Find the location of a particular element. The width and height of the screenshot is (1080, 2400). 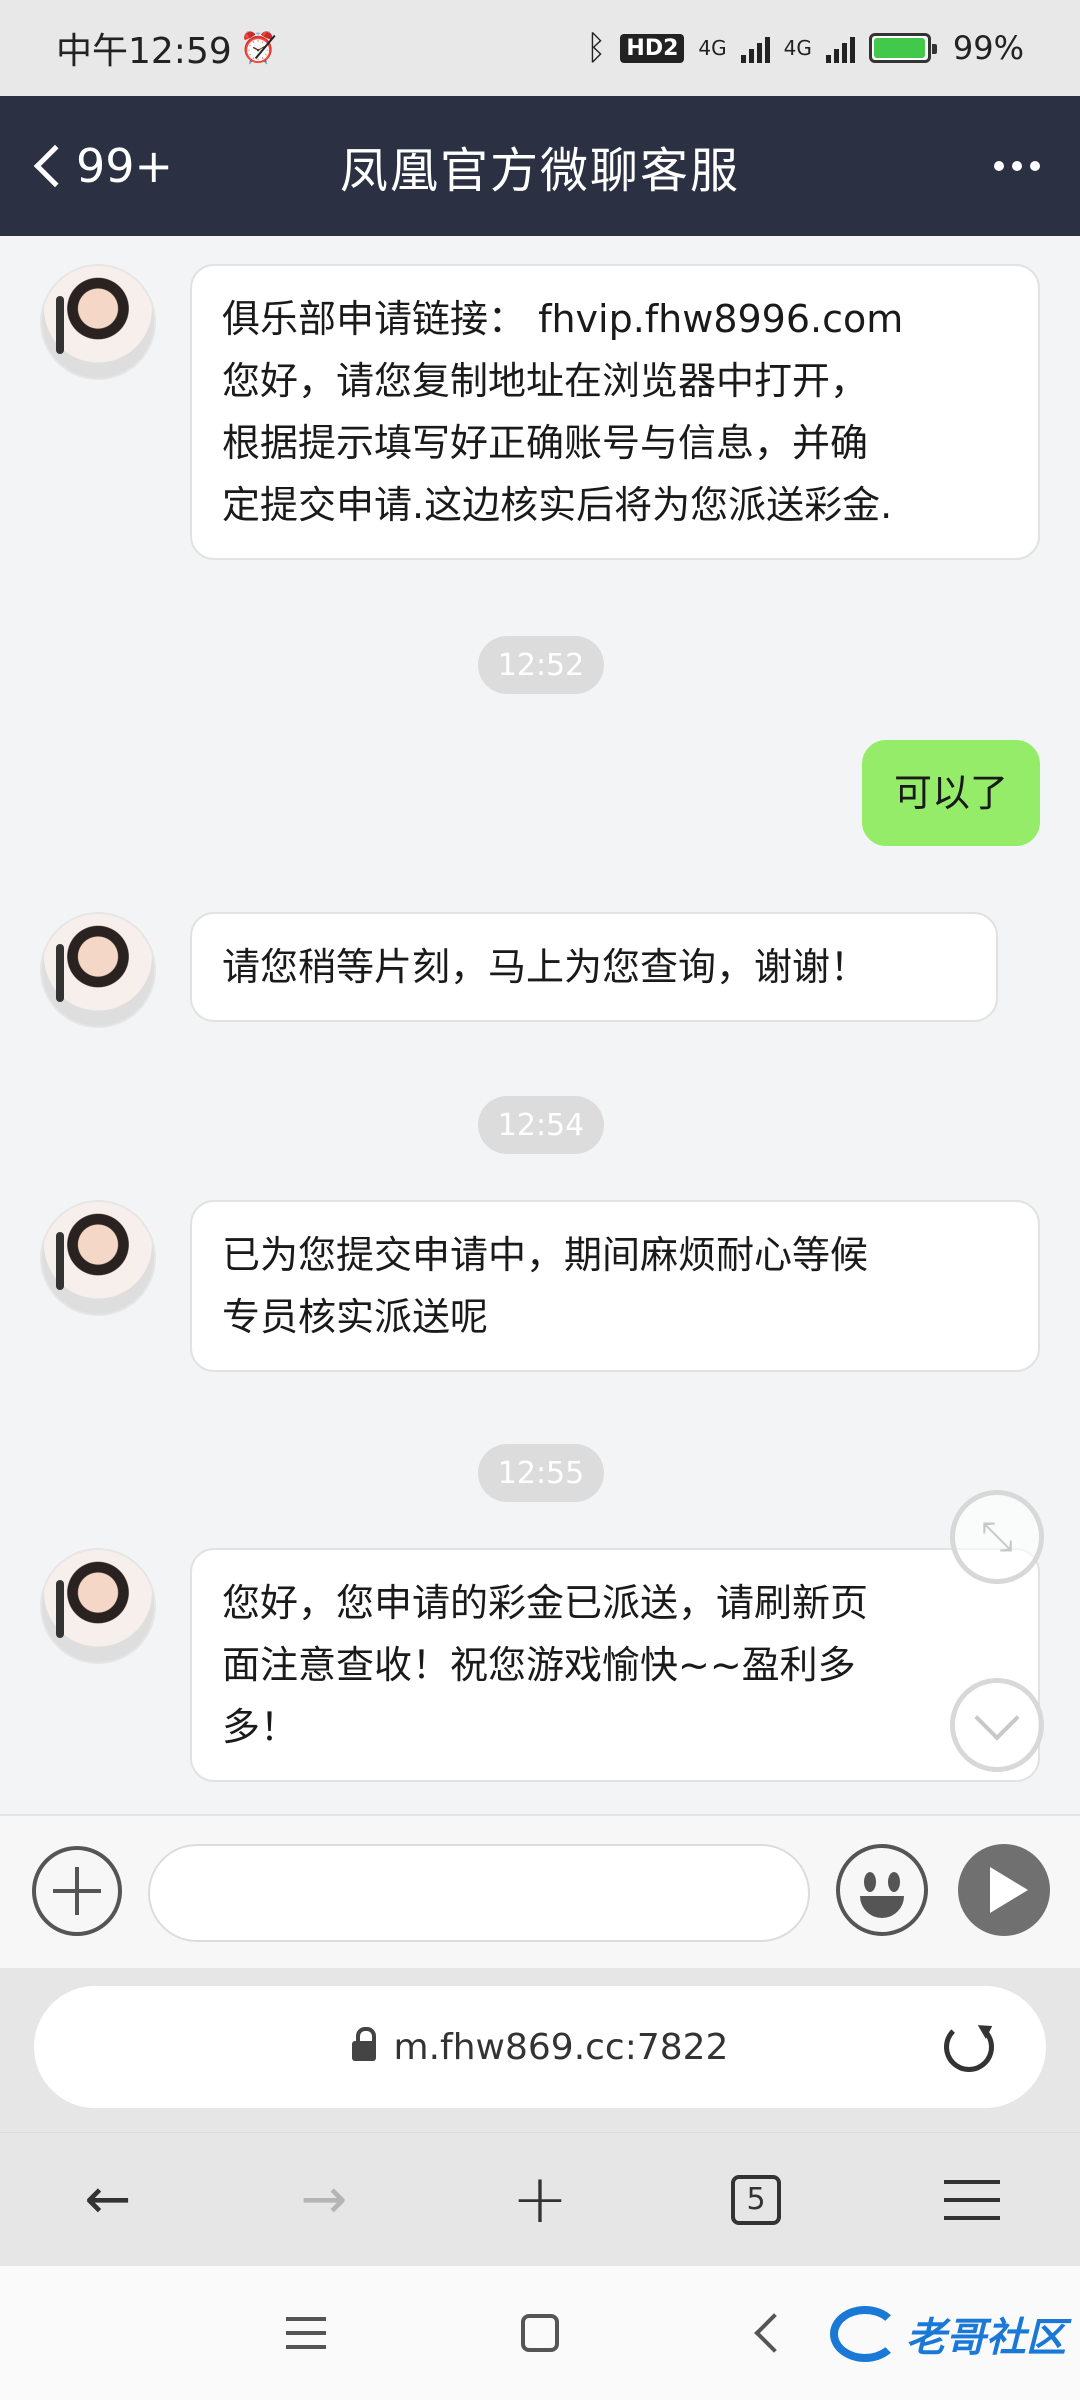

collapse-icon: ⤡ is located at coordinates (997, 1537).